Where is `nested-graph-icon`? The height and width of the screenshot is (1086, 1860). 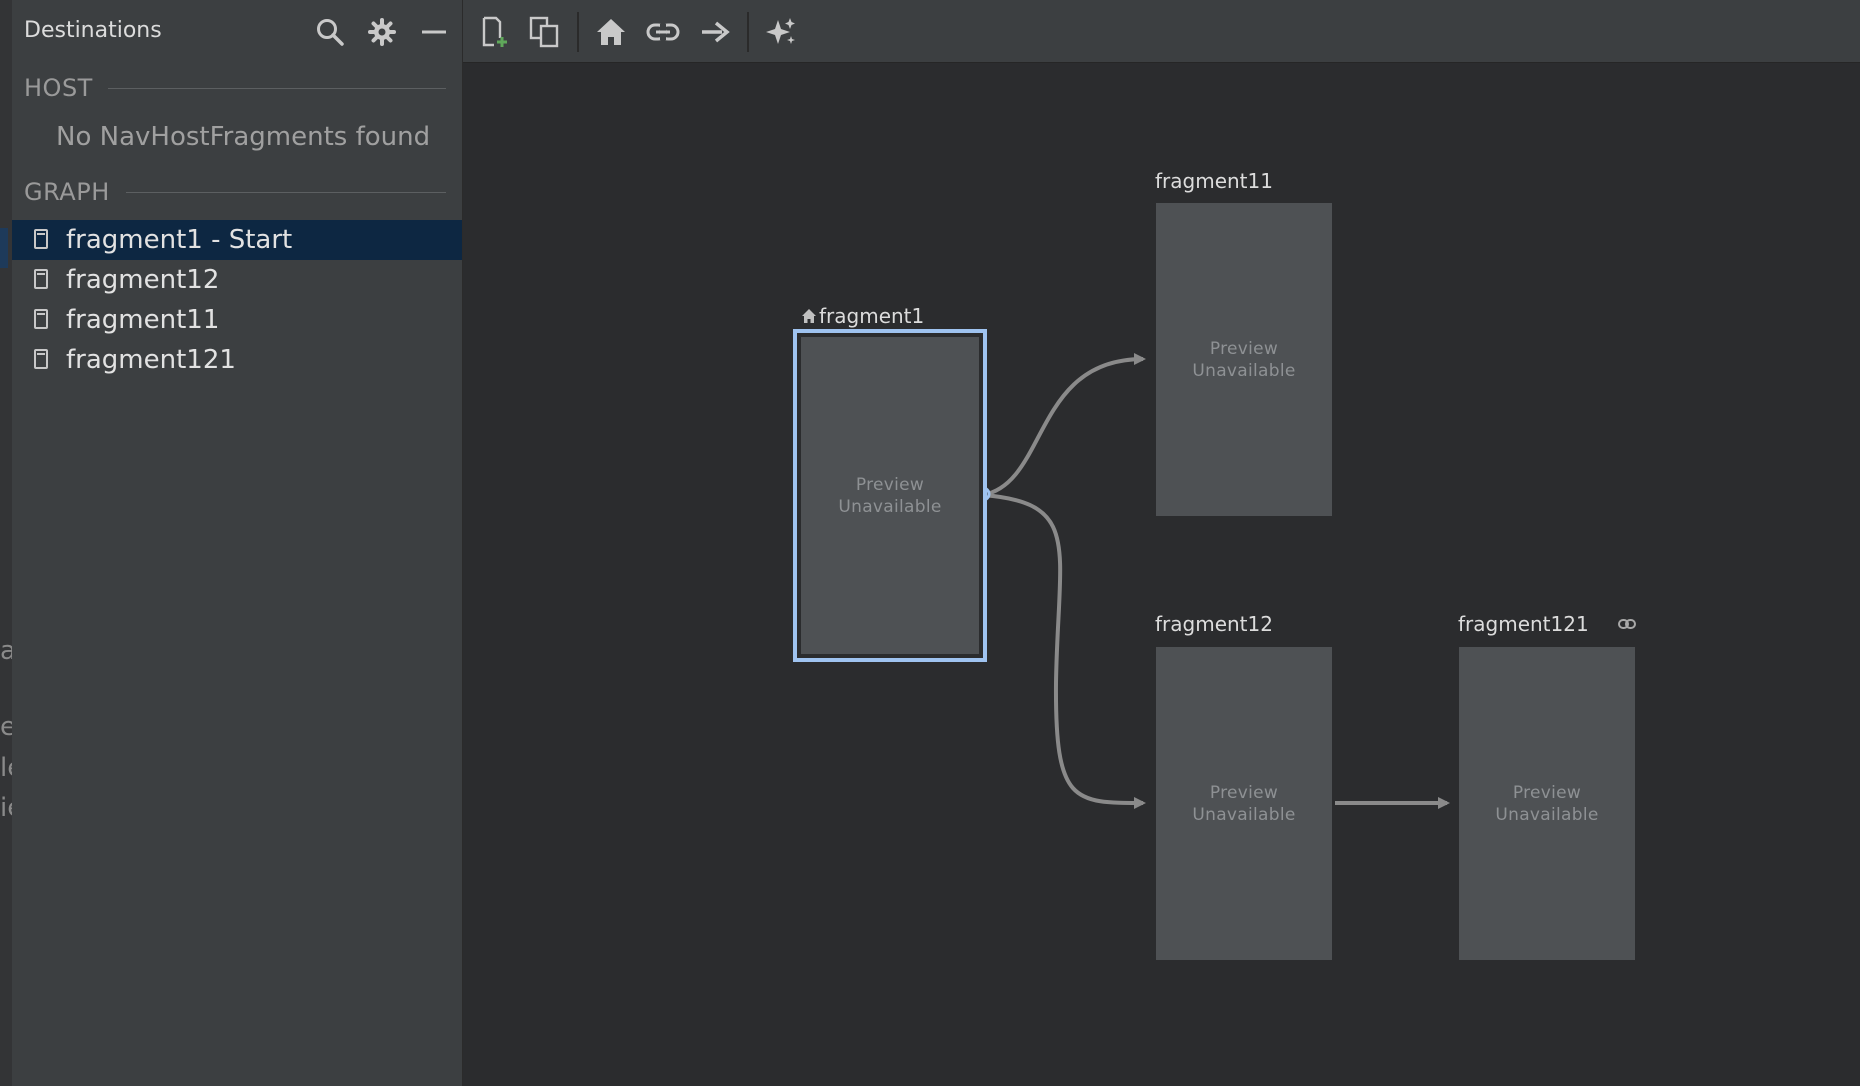
nested-graph-icon is located at coordinates (544, 32).